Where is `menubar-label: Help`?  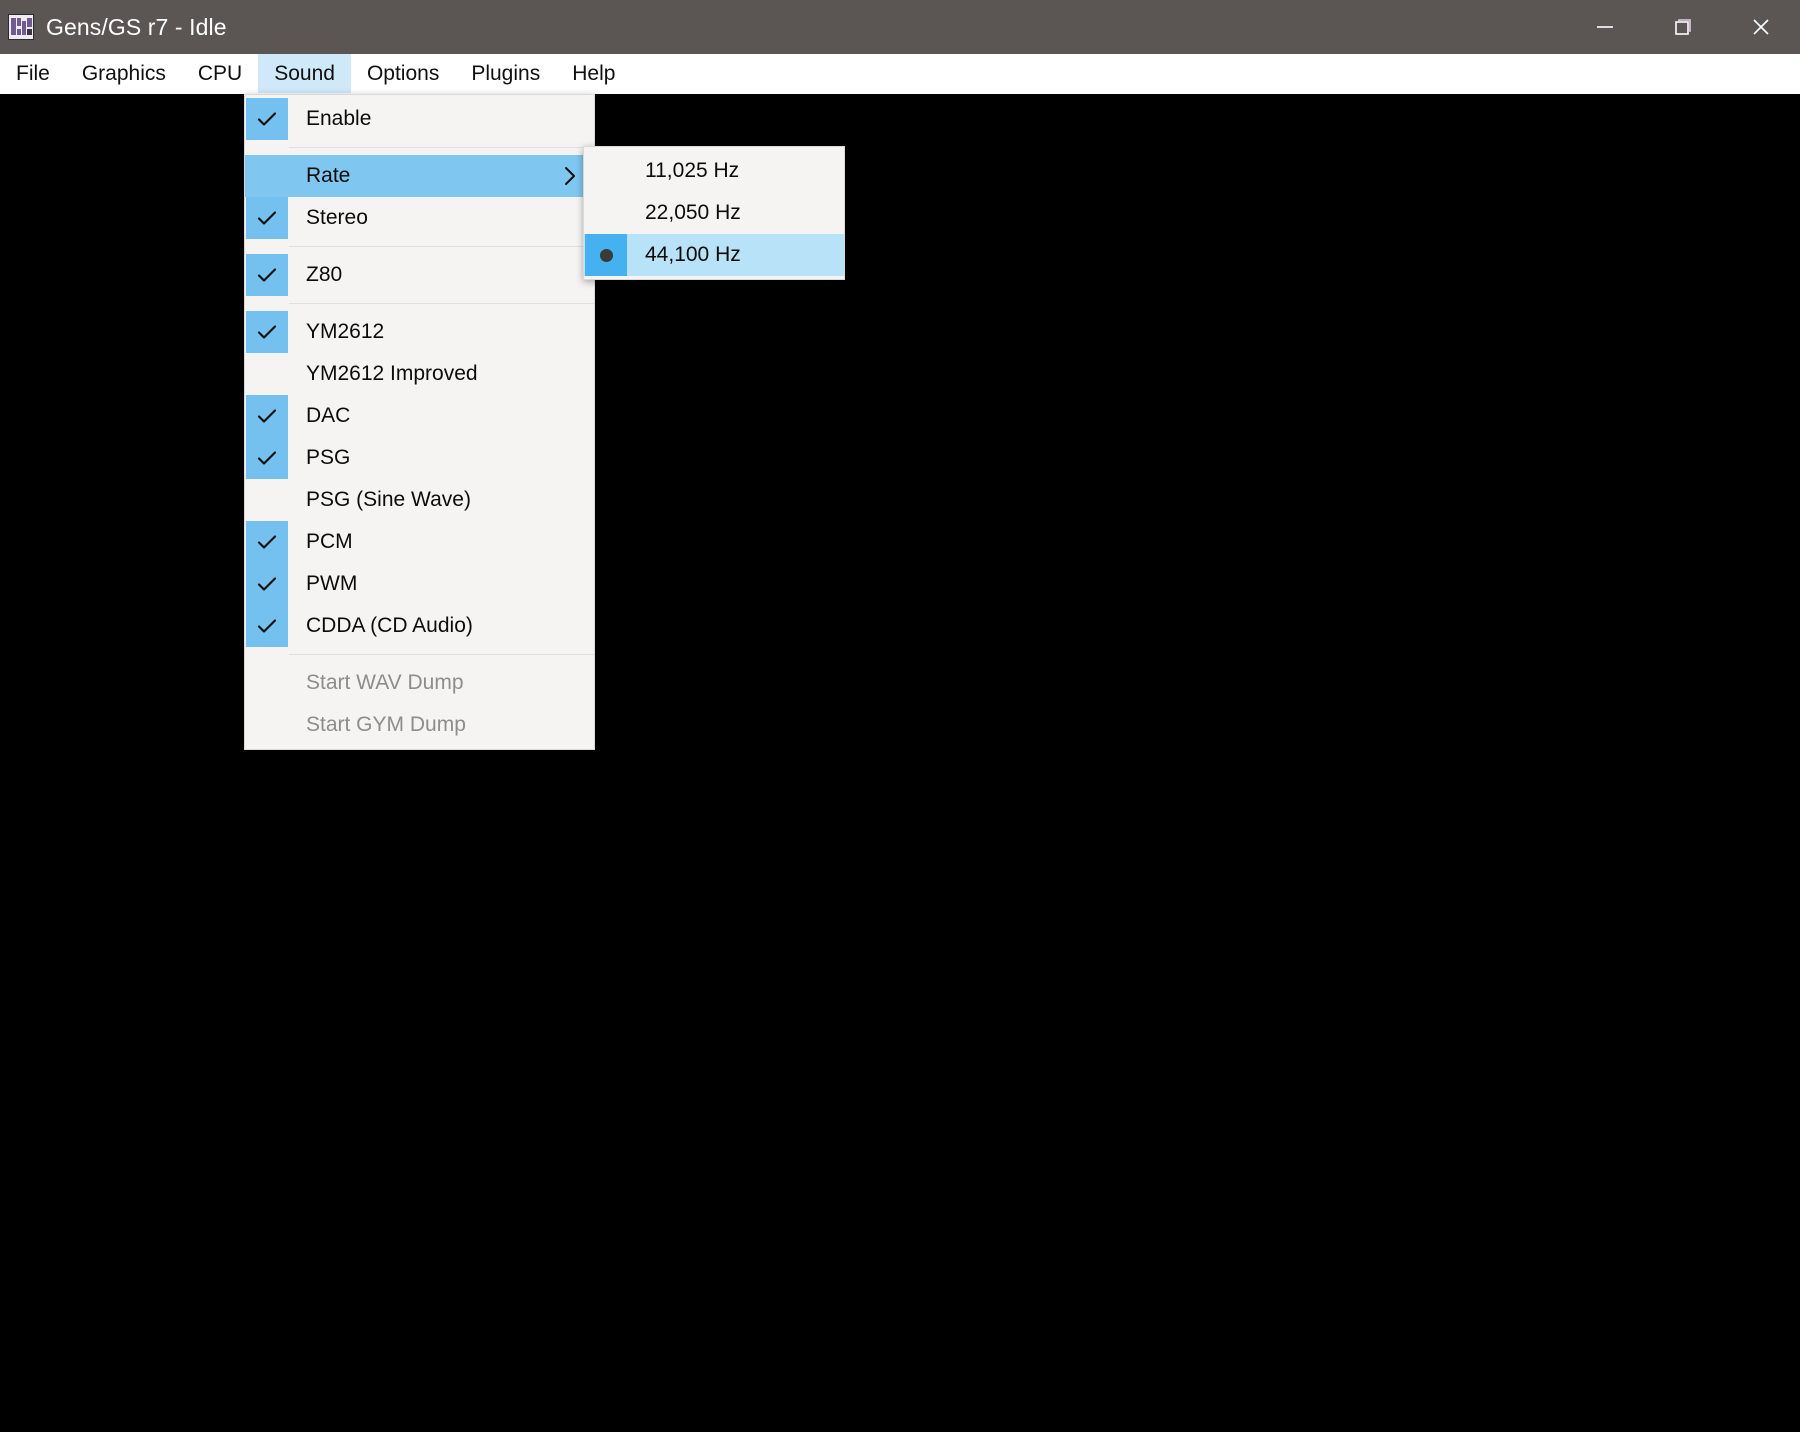 menubar-label: Help is located at coordinates (594, 73).